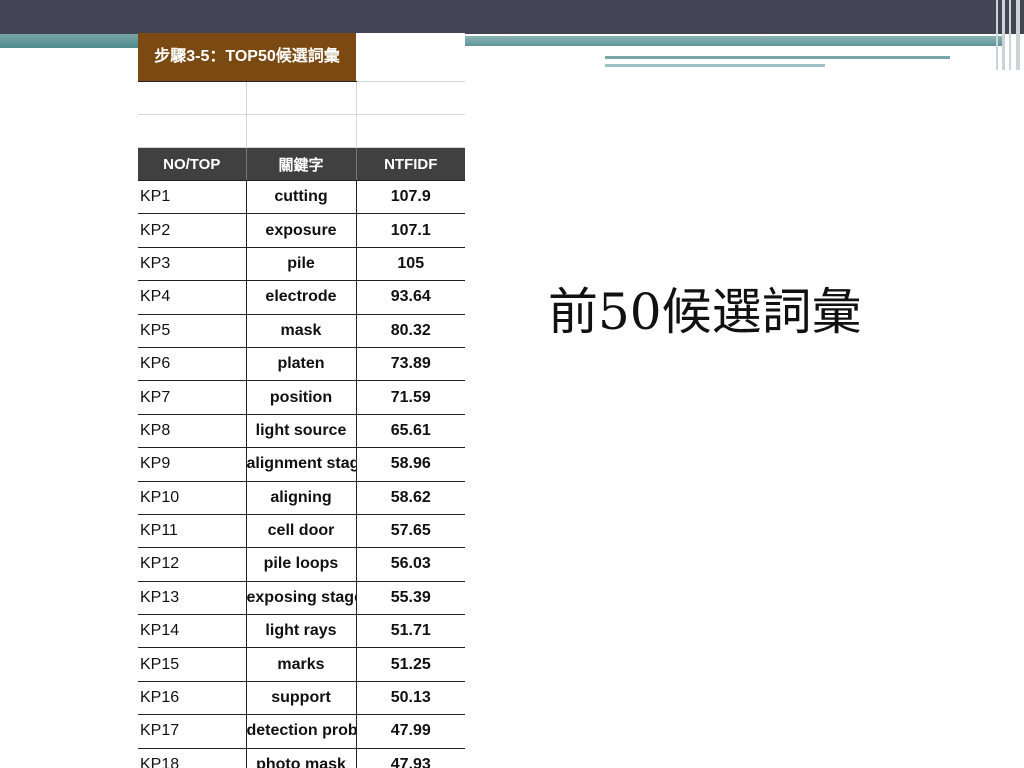  I want to click on row-keyword: pile loops, so click(301, 564).